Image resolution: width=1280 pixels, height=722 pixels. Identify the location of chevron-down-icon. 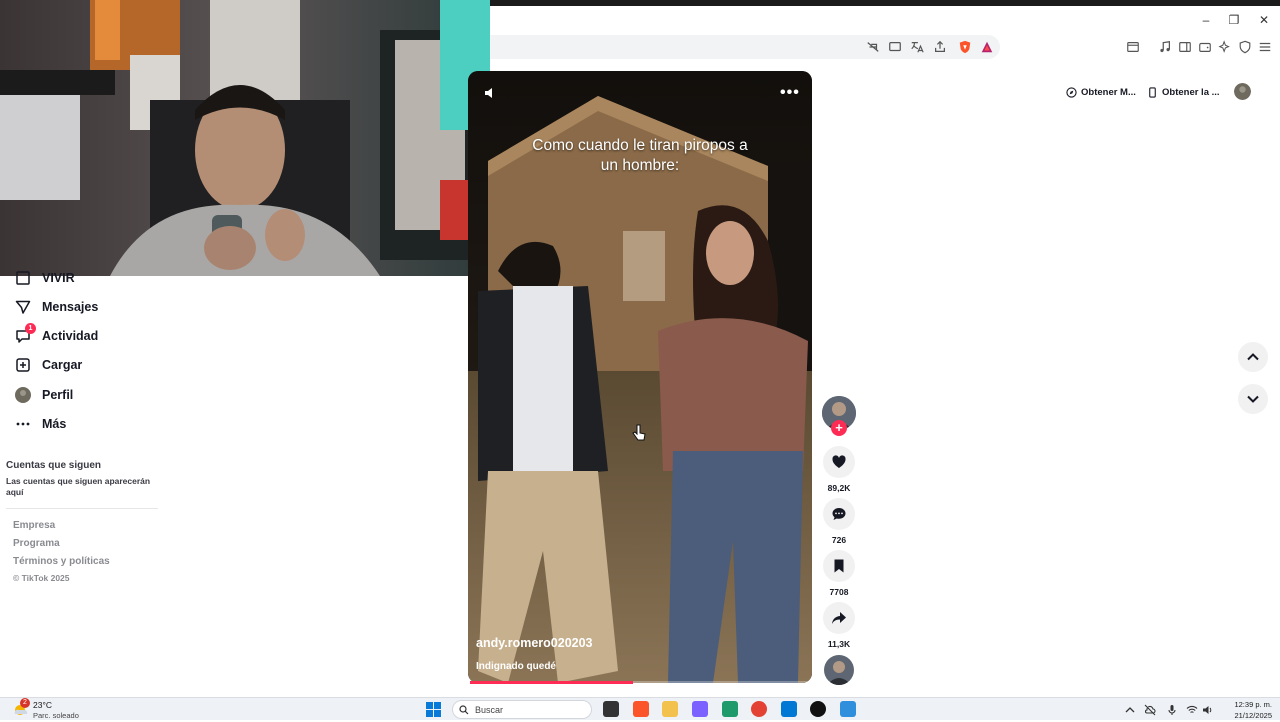
(1253, 399).